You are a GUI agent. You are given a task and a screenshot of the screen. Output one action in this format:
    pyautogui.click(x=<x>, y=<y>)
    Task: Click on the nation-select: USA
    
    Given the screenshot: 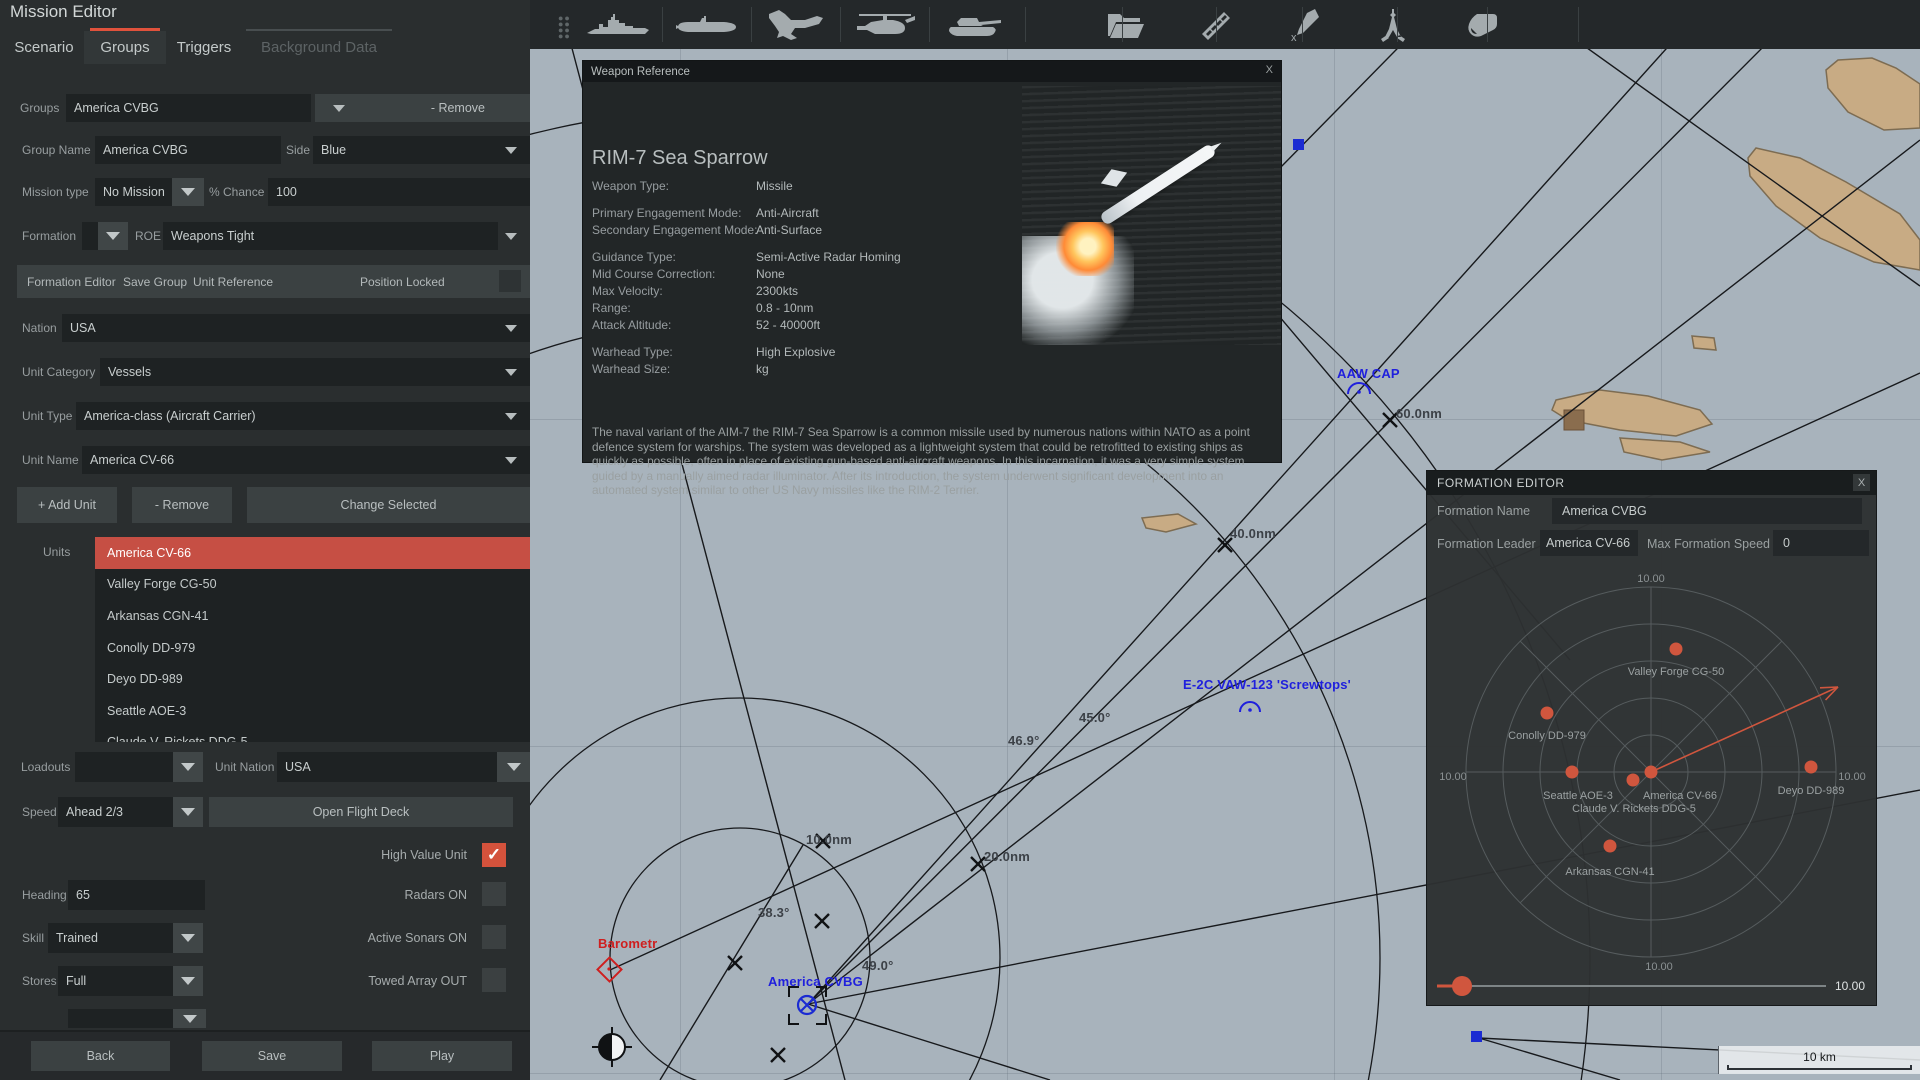 What is the action you would take?
    pyautogui.click(x=296, y=328)
    